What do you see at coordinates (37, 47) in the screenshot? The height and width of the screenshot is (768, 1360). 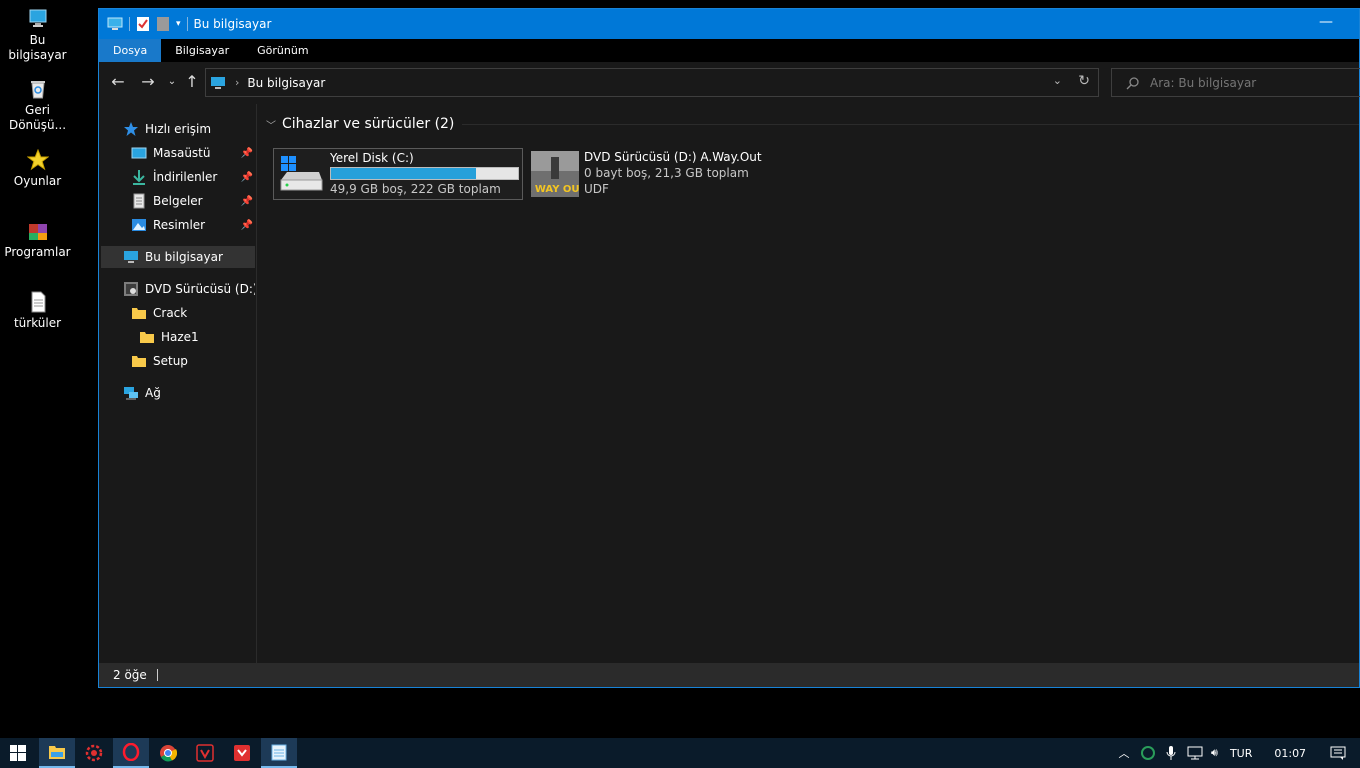 I see `desktop-icon-label: Bu bilgisayar` at bounding box center [37, 47].